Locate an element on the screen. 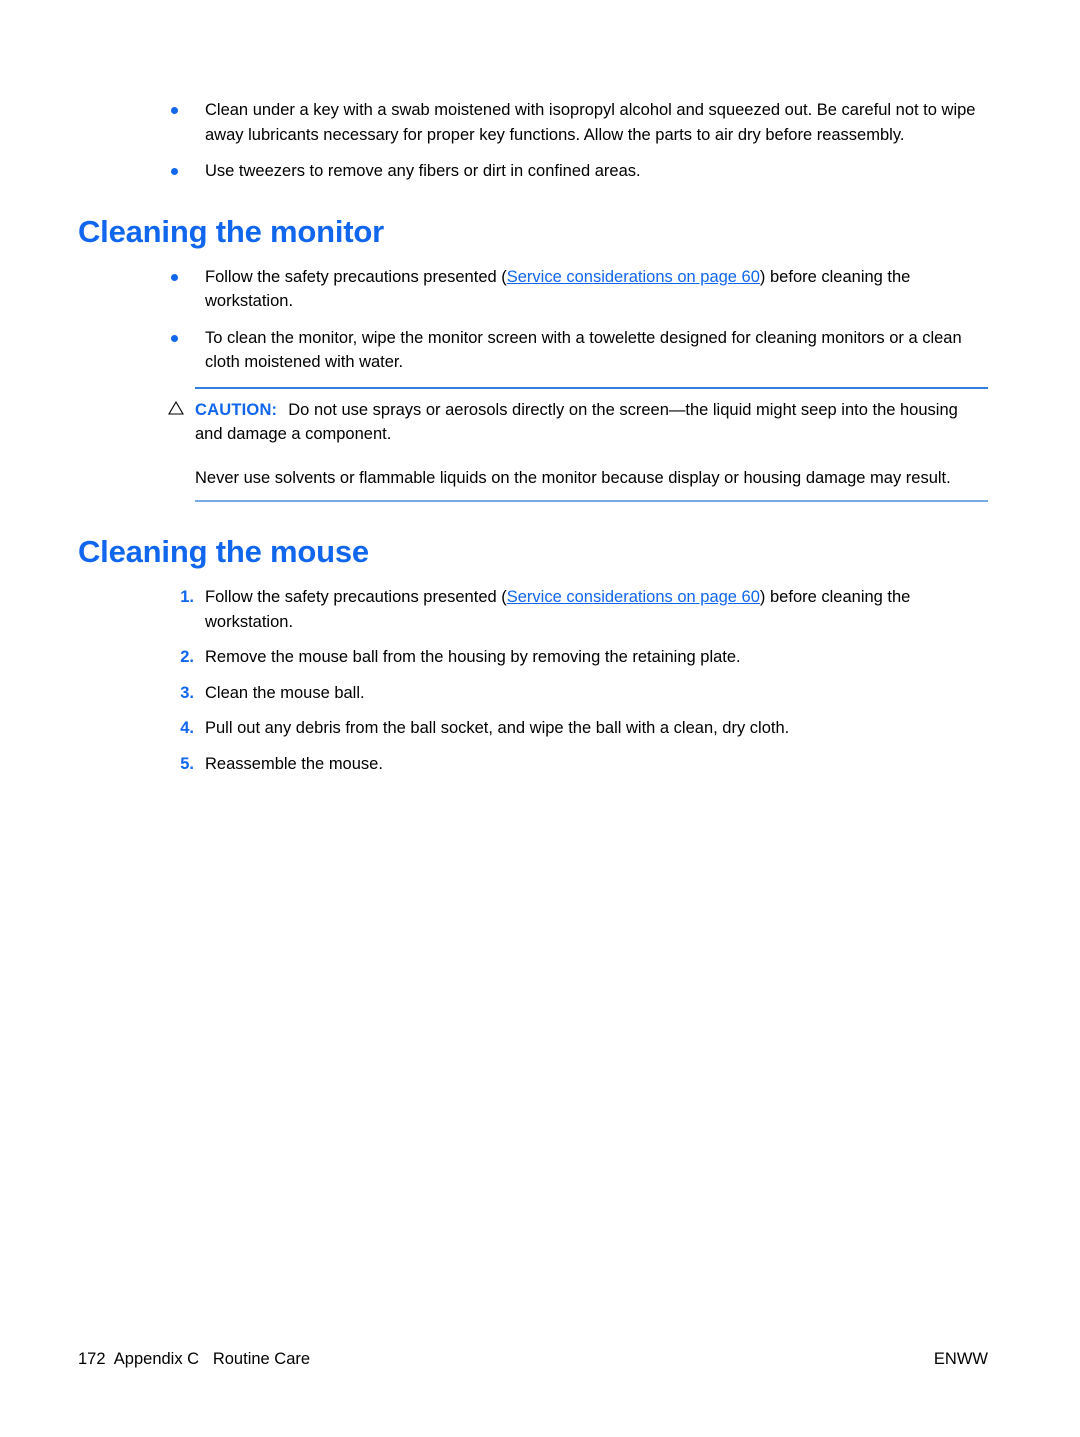  list-item-number: 4. is located at coordinates (187, 728).